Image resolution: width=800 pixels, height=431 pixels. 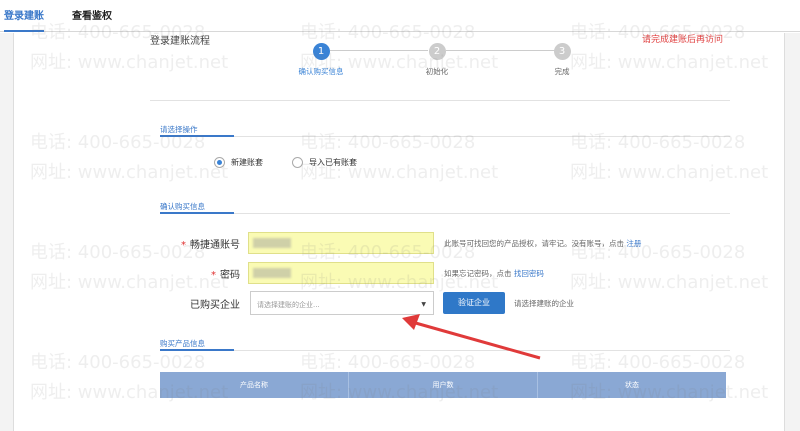 What do you see at coordinates (321, 71) in the screenshot?
I see `step-label: 确认购买信息` at bounding box center [321, 71].